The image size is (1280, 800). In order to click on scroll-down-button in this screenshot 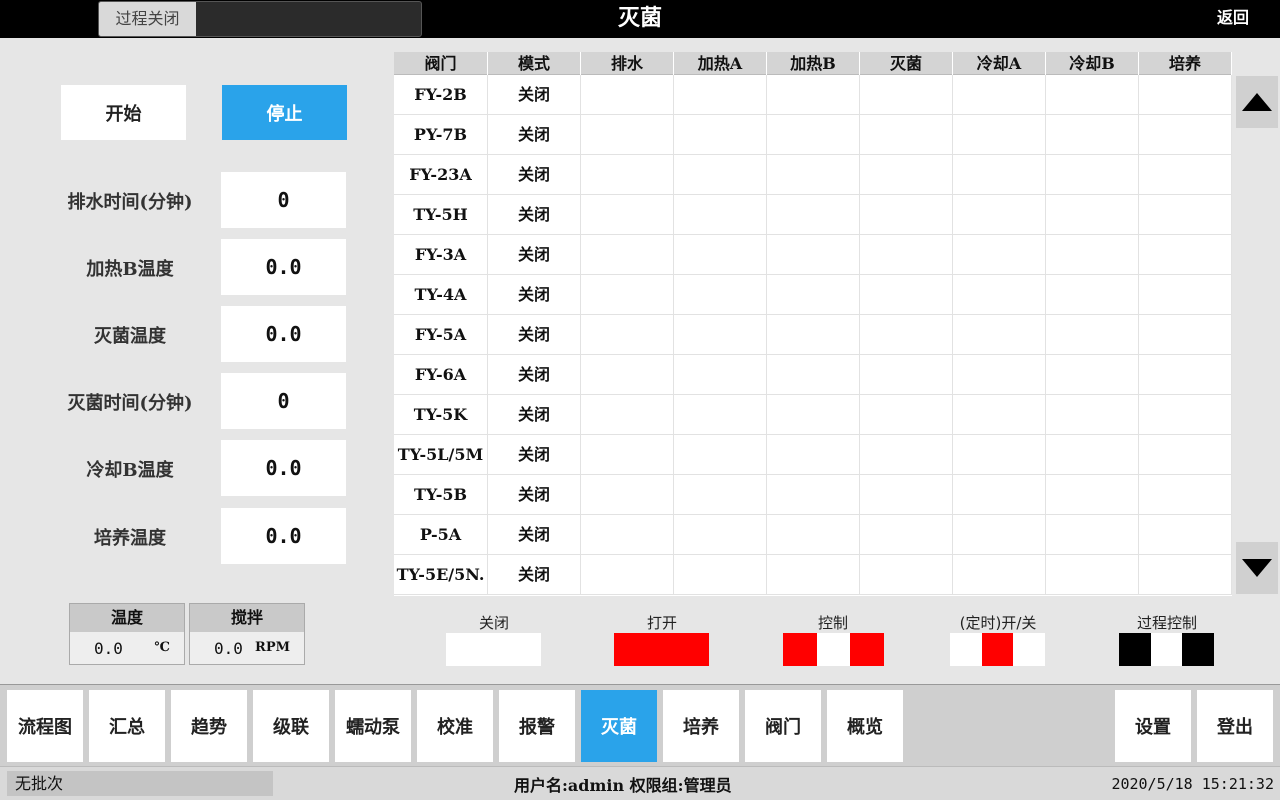, I will do `click(1257, 568)`.